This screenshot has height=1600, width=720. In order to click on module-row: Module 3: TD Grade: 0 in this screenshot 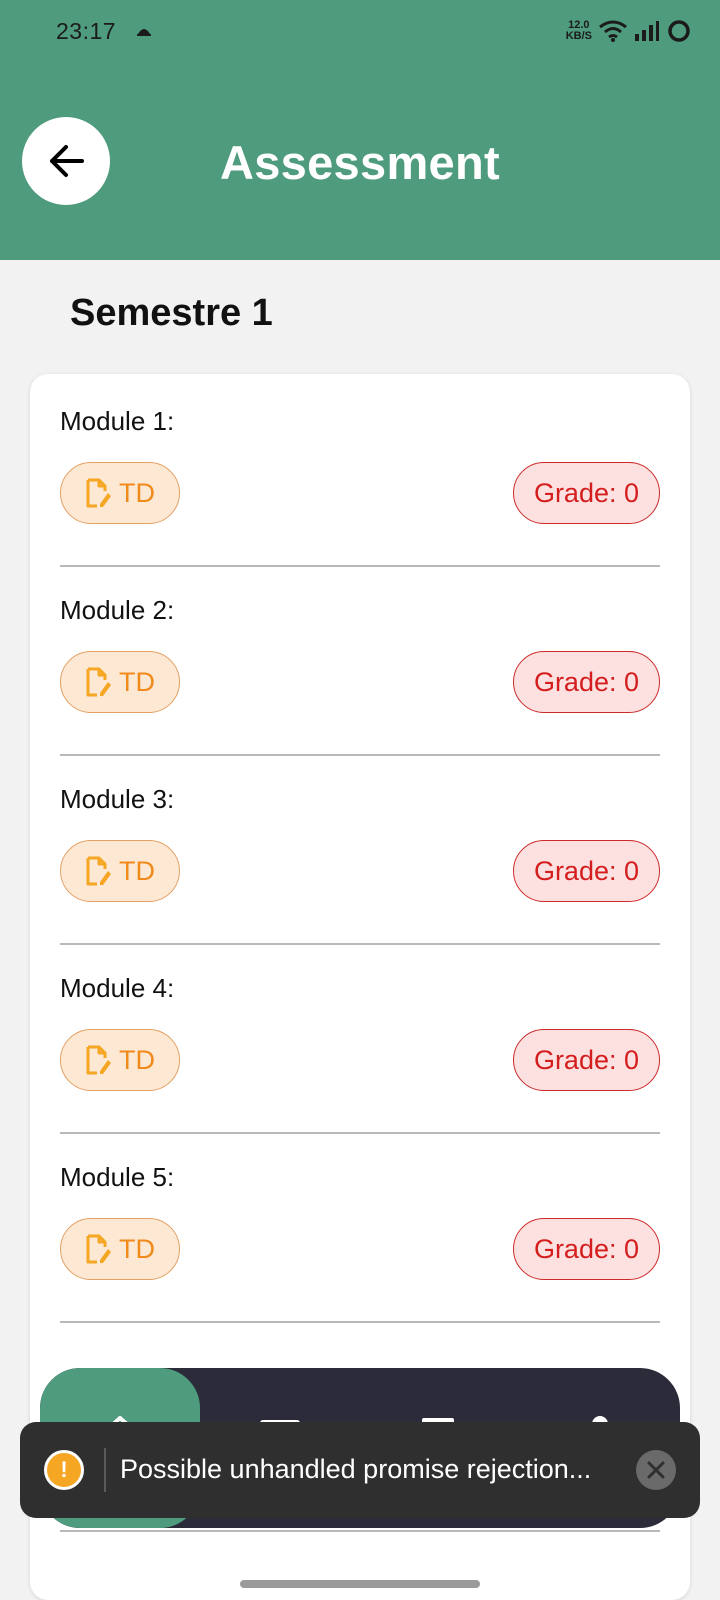, I will do `click(360, 848)`.